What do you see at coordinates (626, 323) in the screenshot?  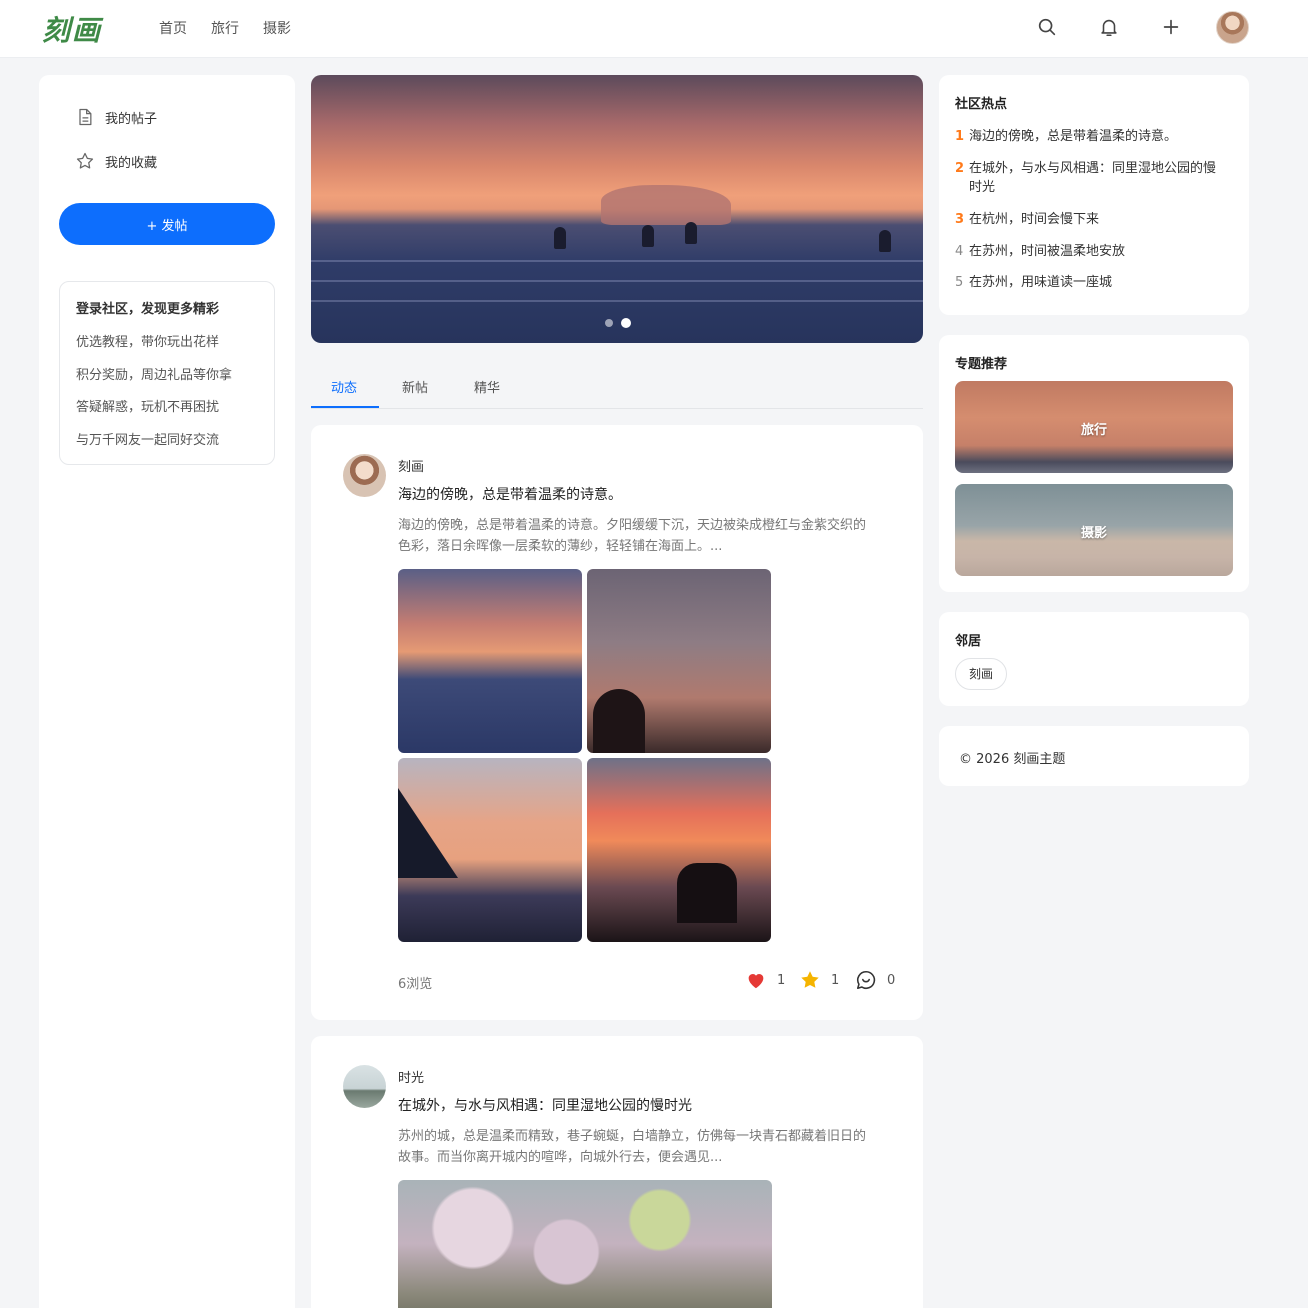 I see `carousel-dot-active` at bounding box center [626, 323].